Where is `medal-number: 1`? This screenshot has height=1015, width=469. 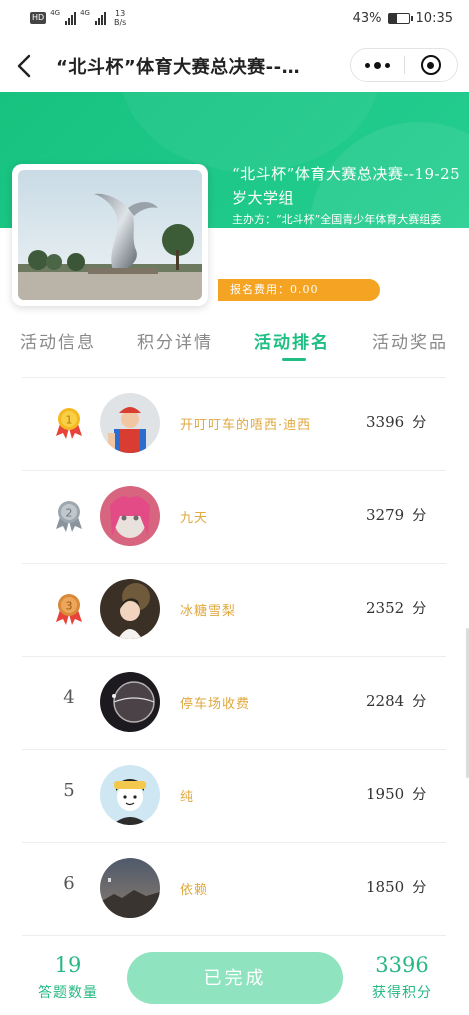 medal-number: 1 is located at coordinates (69, 420).